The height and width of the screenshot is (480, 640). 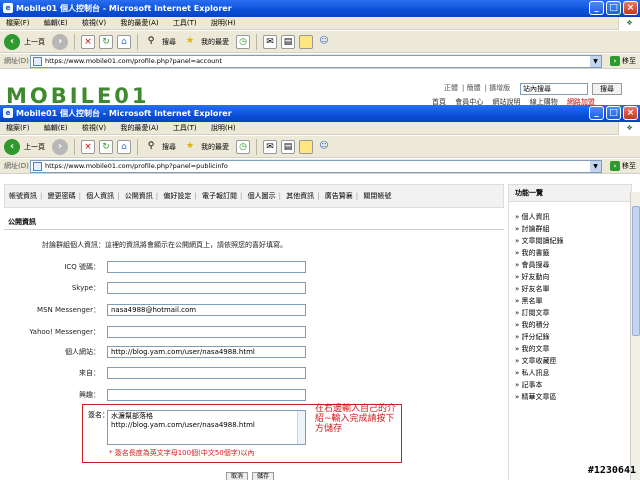 I want to click on sidebar-item-points: » 我的積分, so click(x=573, y=325).